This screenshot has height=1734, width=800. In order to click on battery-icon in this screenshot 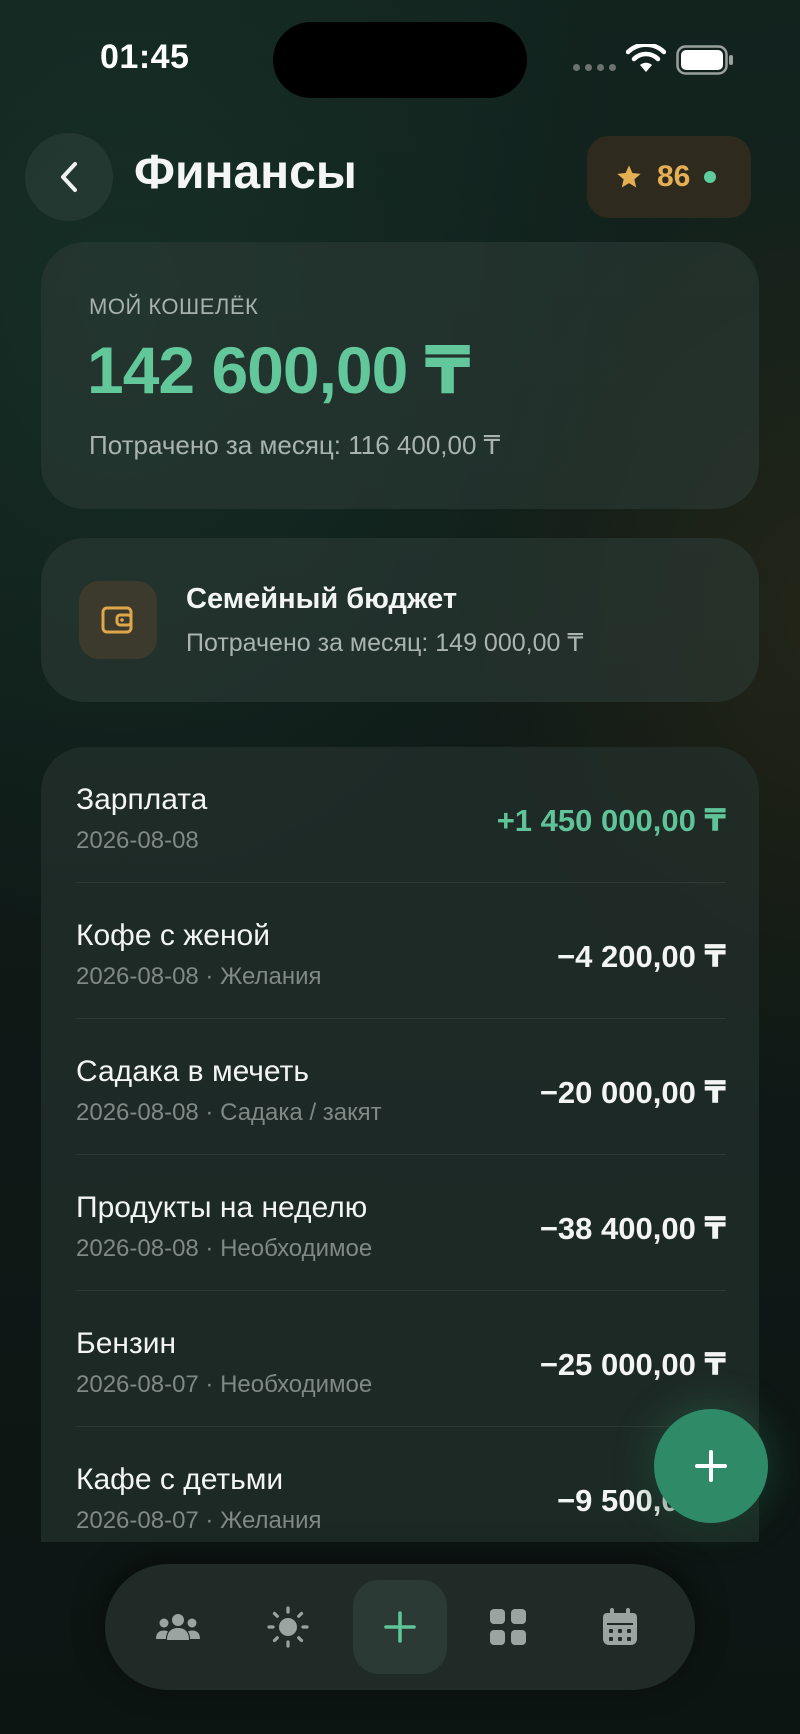, I will do `click(704, 60)`.